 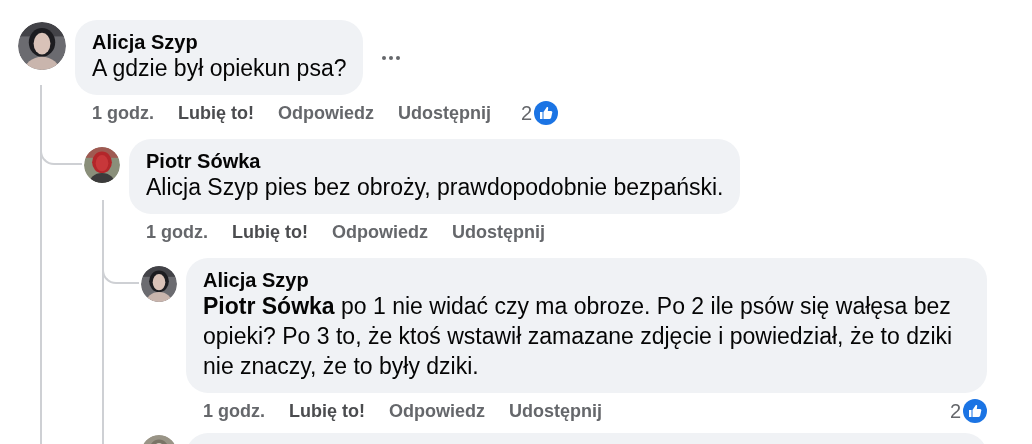 I want to click on comment-text: Alicja Szyp pies bez obroży, prawdopodobnie bezpański., so click(x=435, y=187).